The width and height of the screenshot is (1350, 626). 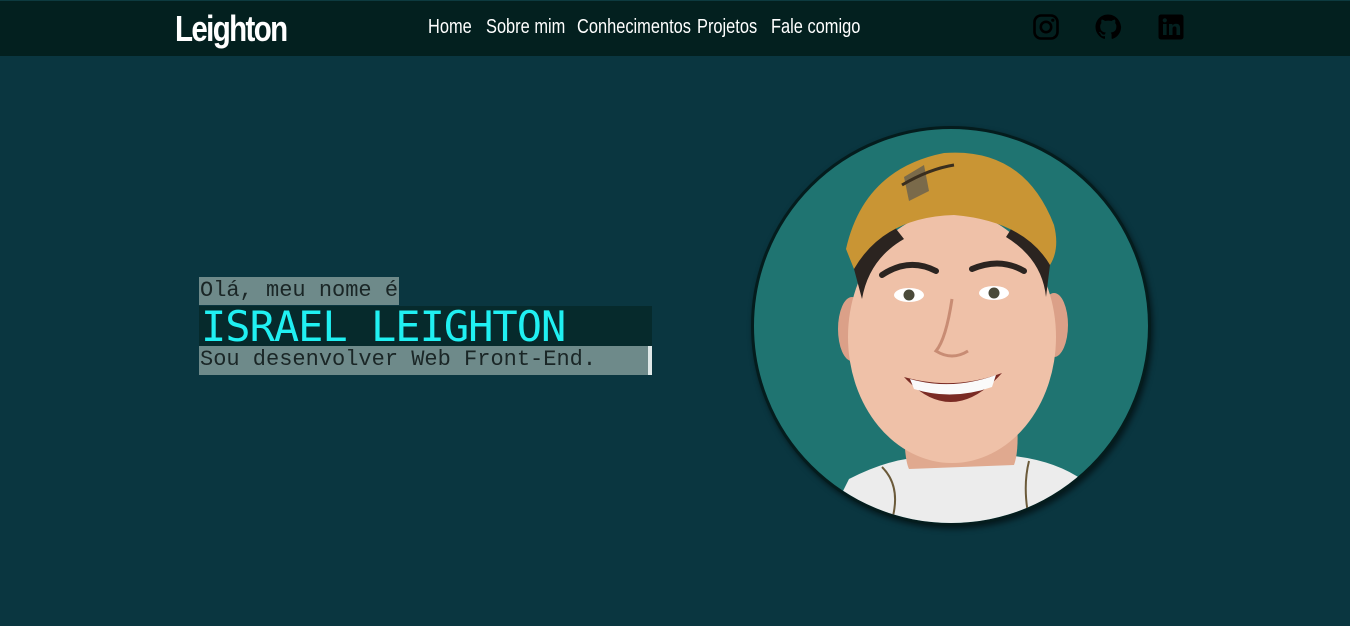 What do you see at coordinates (1108, 27) in the screenshot?
I see `github-icon` at bounding box center [1108, 27].